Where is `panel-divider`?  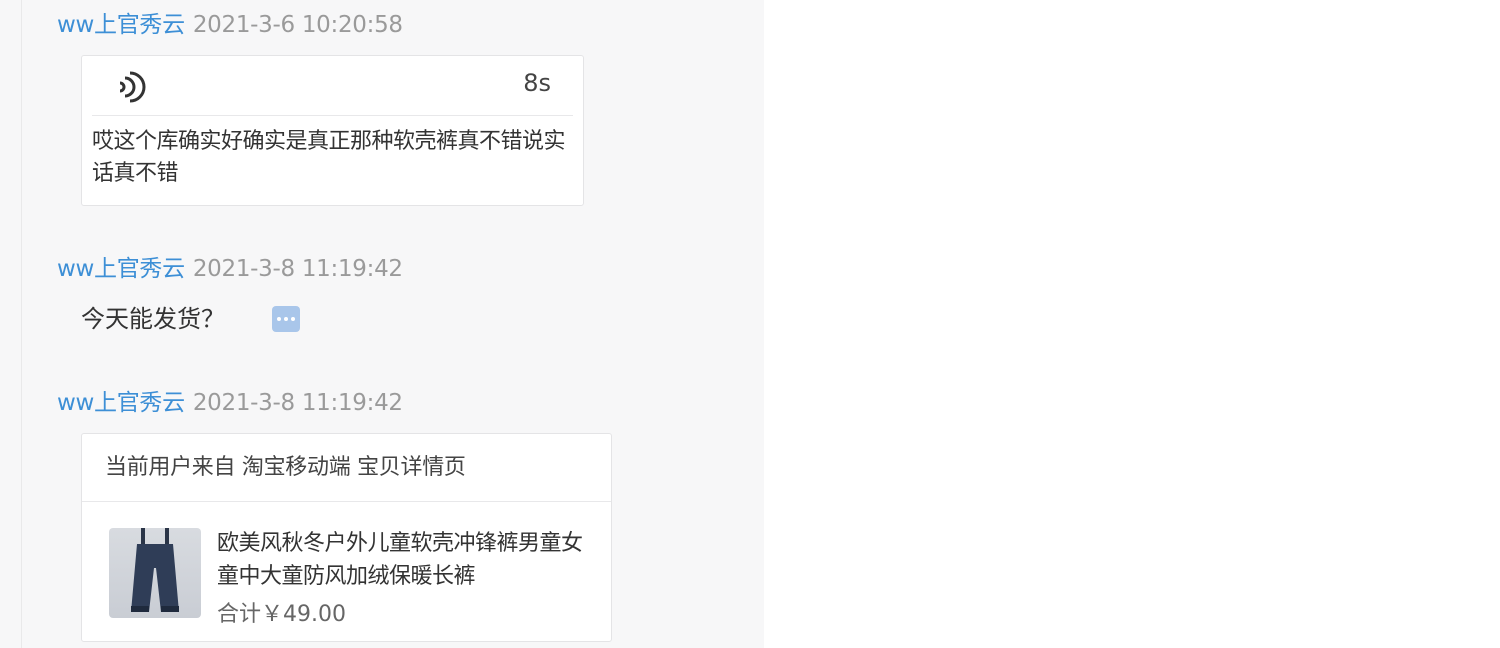 panel-divider is located at coordinates (21, 324).